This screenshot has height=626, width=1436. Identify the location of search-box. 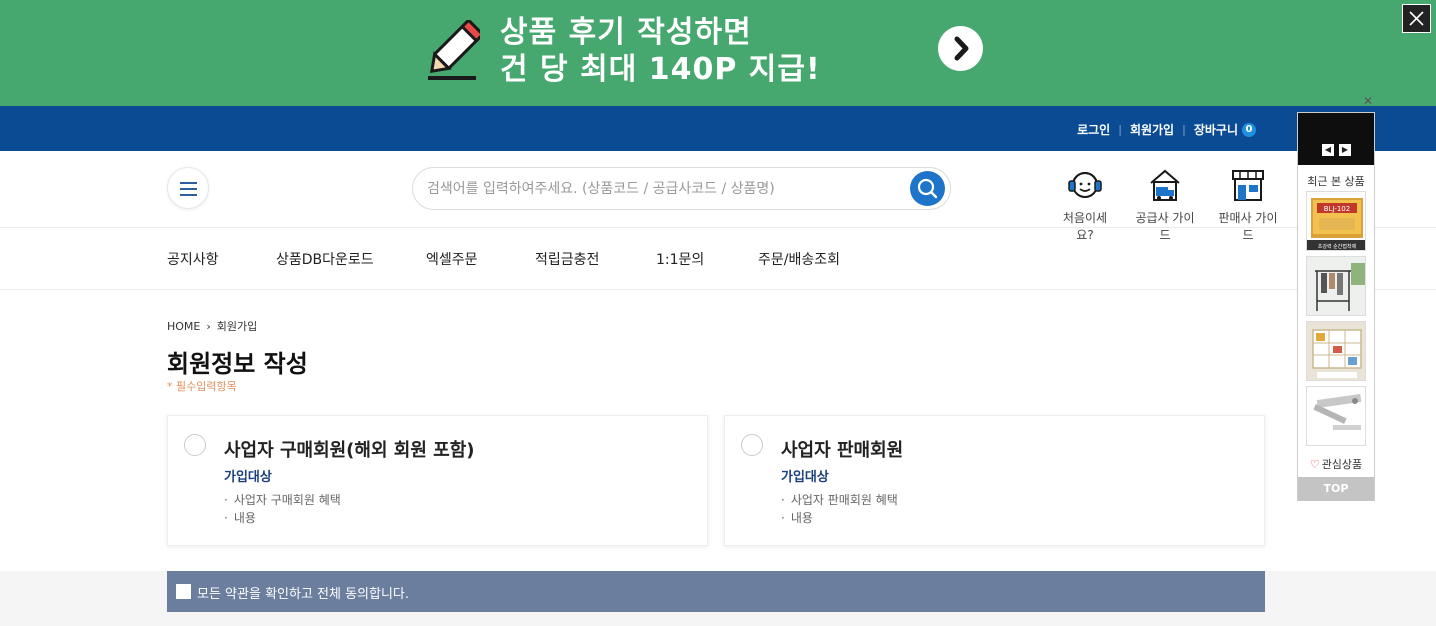
(681, 188).